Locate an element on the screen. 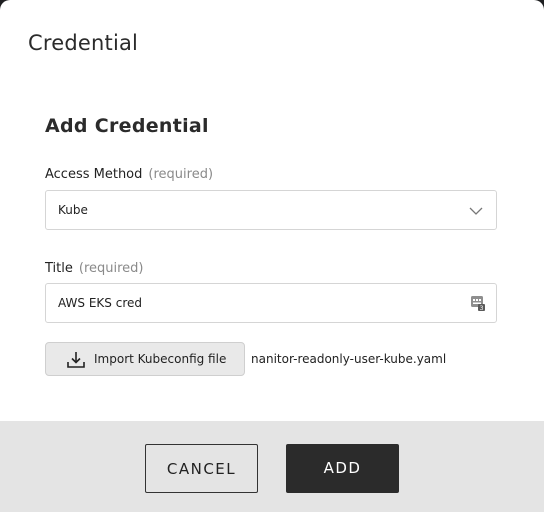 The height and width of the screenshot is (512, 544). title-input: AWS EKS cred 3 is located at coordinates (271, 303).